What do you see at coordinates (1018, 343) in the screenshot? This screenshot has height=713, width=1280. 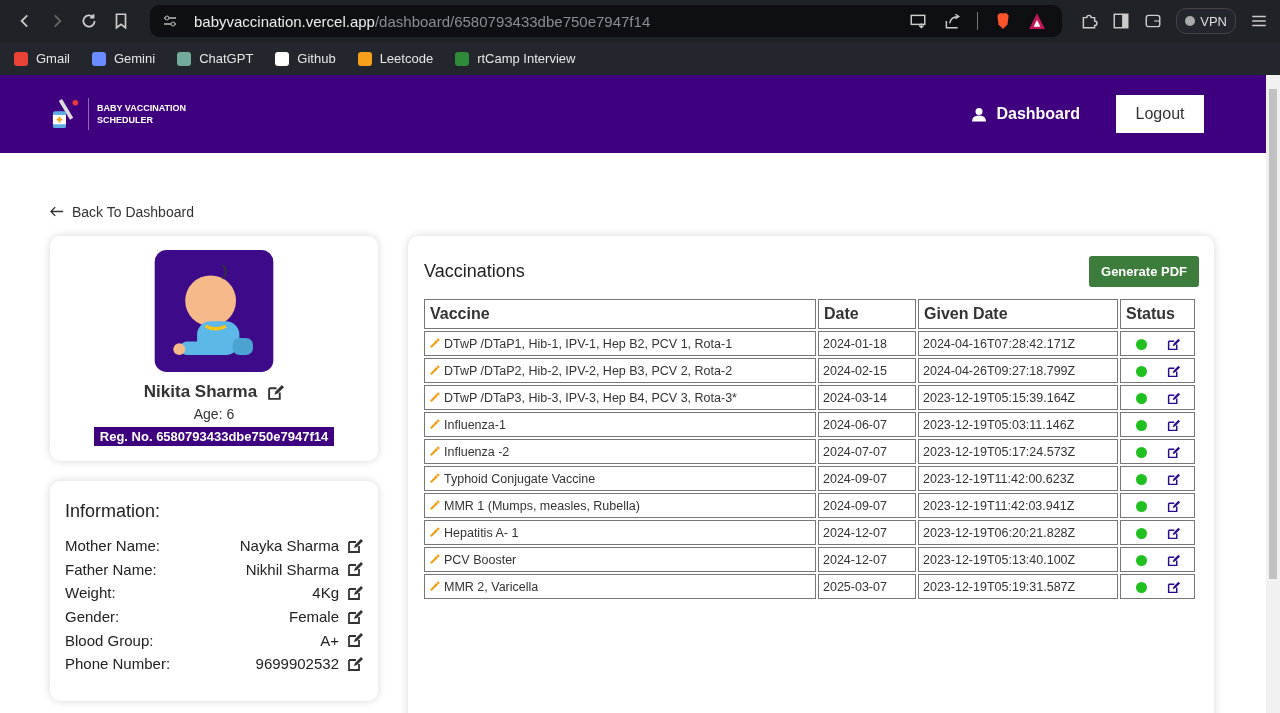 I see `table-cell: 2024-04-16T07:28:42.171Z` at bounding box center [1018, 343].